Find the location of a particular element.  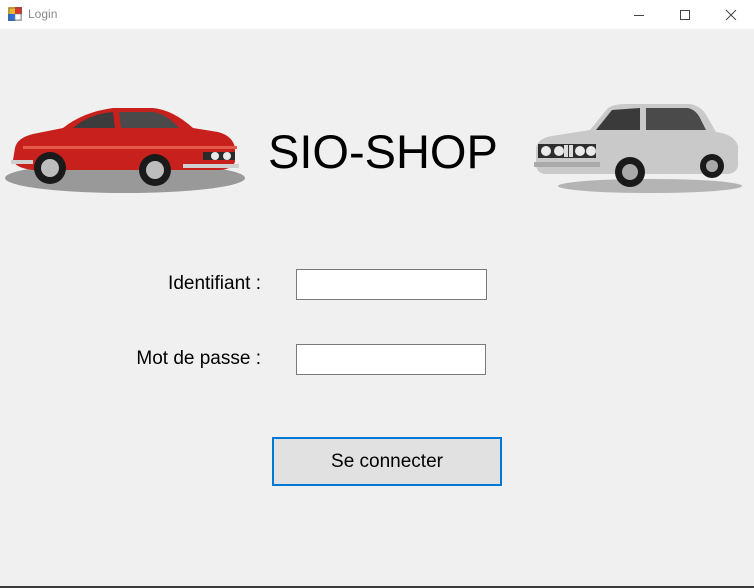

title-bar: Login is located at coordinates (377, 14).